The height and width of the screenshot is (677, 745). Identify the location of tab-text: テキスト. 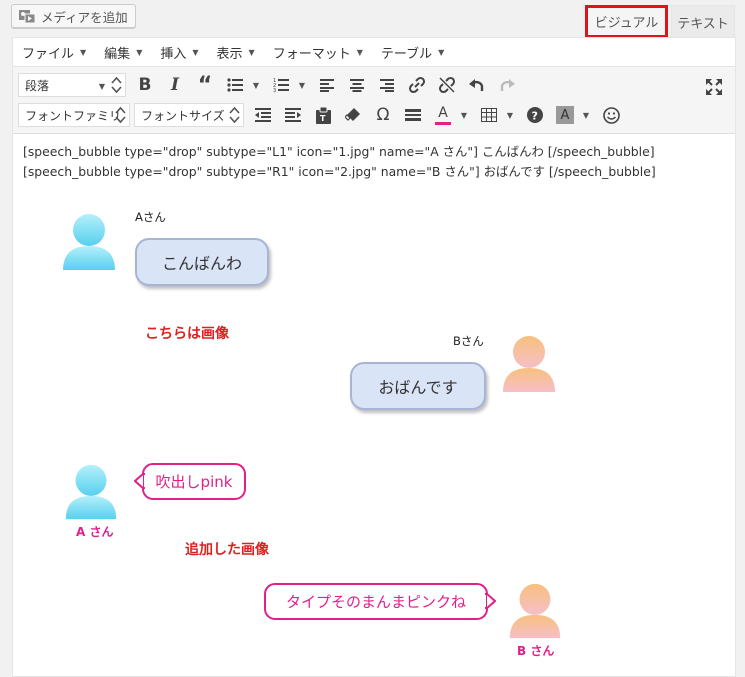
(703, 21).